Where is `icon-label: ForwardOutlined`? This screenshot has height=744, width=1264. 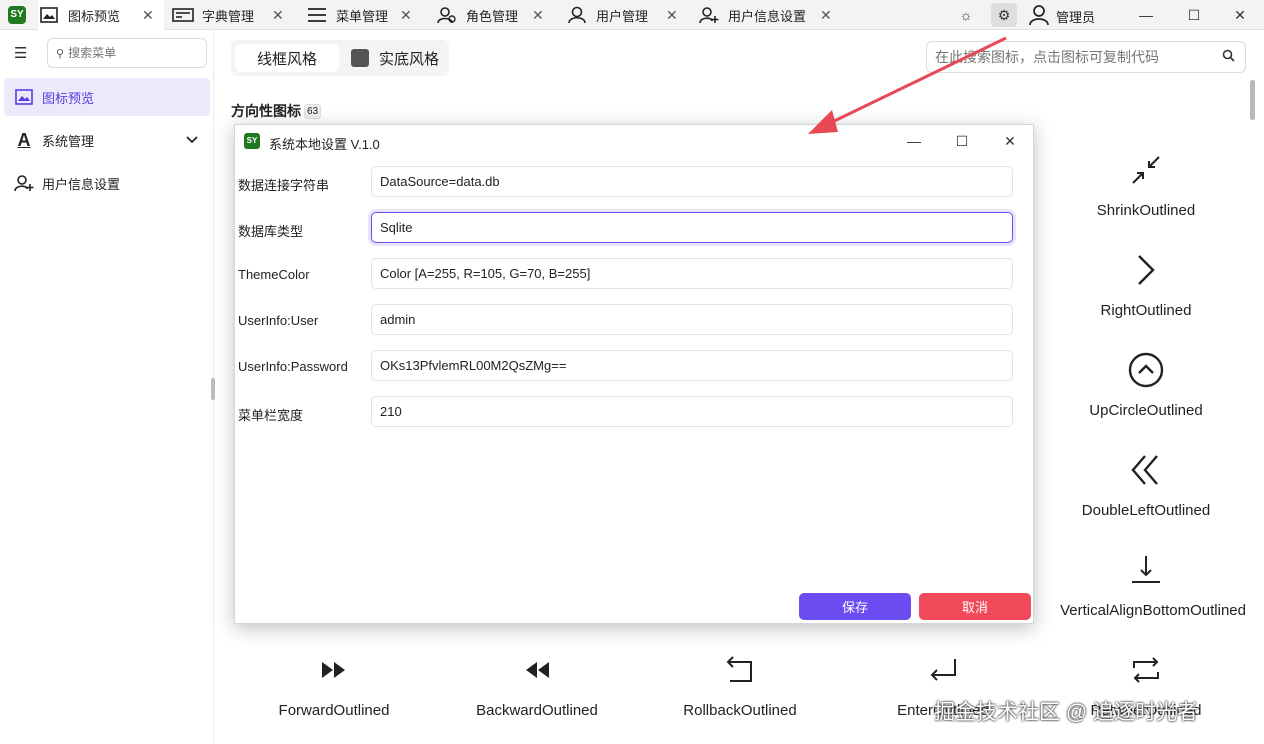
icon-label: ForwardOutlined is located at coordinates (334, 710).